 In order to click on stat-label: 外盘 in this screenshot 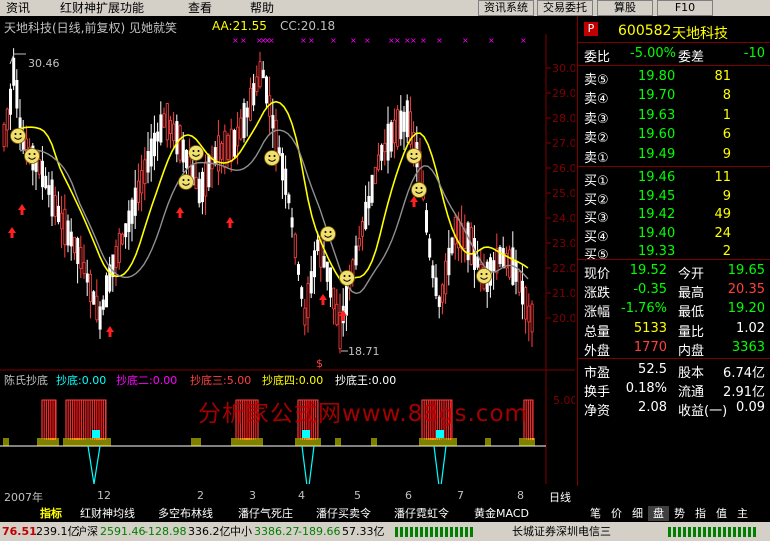, I will do `click(597, 351)`.